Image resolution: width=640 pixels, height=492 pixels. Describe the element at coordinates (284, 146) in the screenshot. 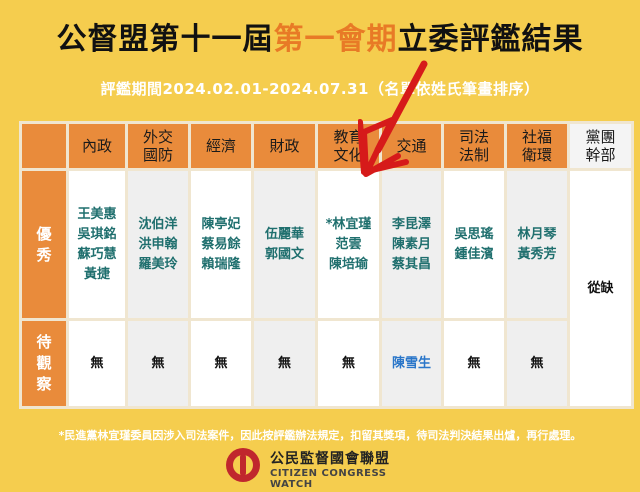

I see `col-header-finance: 財政` at that location.